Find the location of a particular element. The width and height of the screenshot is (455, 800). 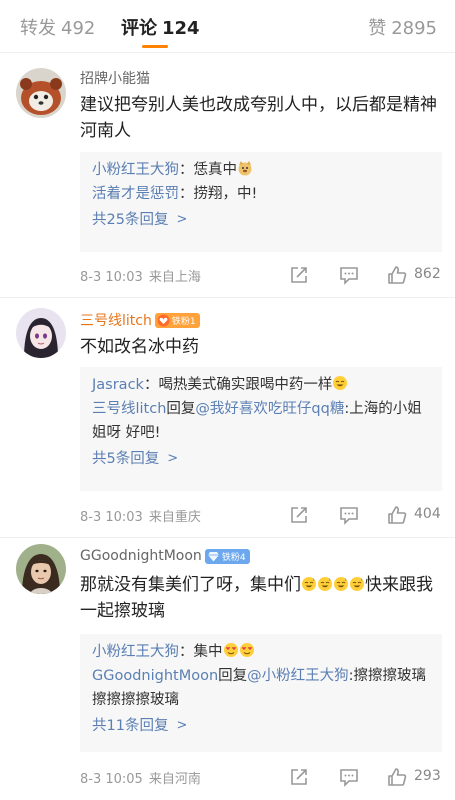

more-replies-label: 共5条回复 is located at coordinates (126, 459).